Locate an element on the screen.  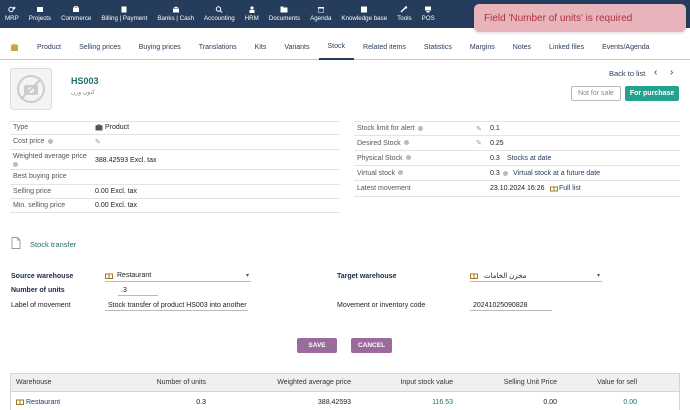
menu-pos: POS is located at coordinates (428, 14).